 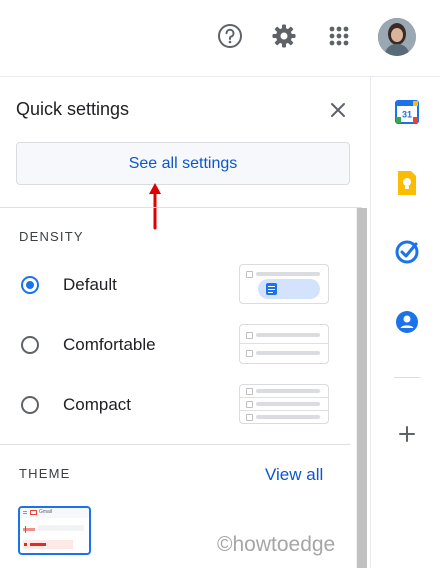 What do you see at coordinates (284, 284) in the screenshot?
I see `density-default-preview` at bounding box center [284, 284].